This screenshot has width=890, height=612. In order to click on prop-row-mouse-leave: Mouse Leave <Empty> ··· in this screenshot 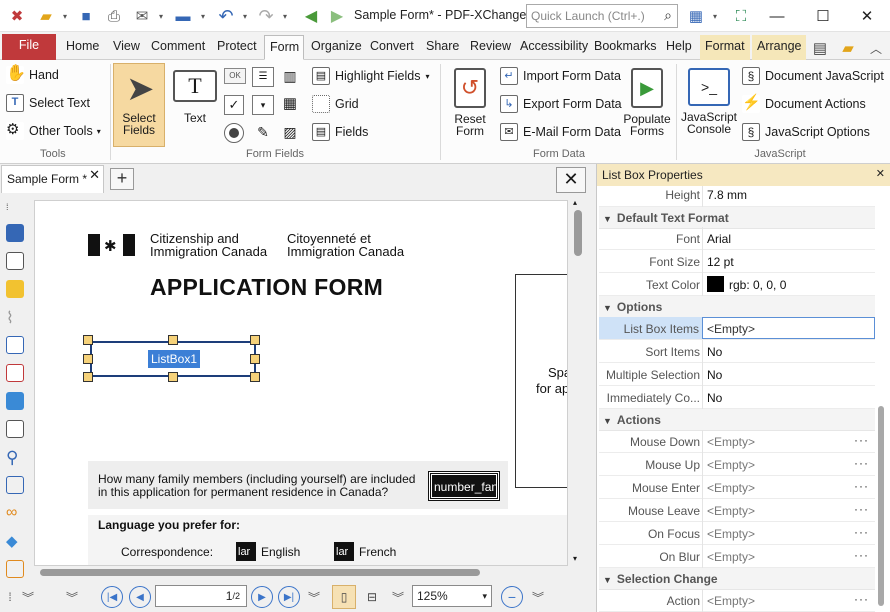, I will do `click(737, 510)`.